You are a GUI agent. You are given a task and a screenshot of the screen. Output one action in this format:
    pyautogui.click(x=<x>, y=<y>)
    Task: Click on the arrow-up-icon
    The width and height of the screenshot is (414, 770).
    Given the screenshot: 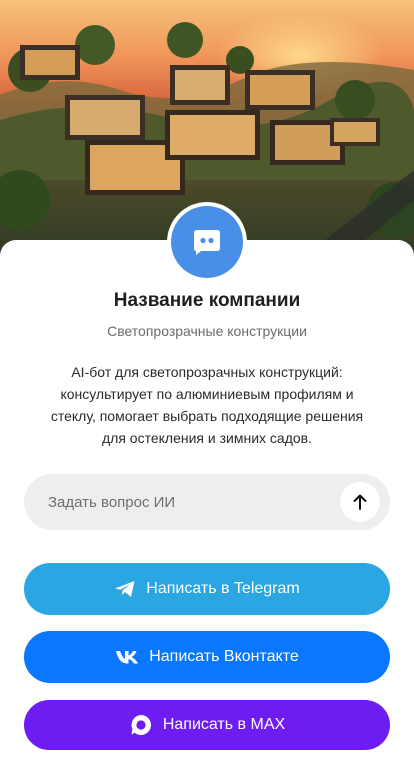 What is the action you would take?
    pyautogui.click(x=360, y=502)
    